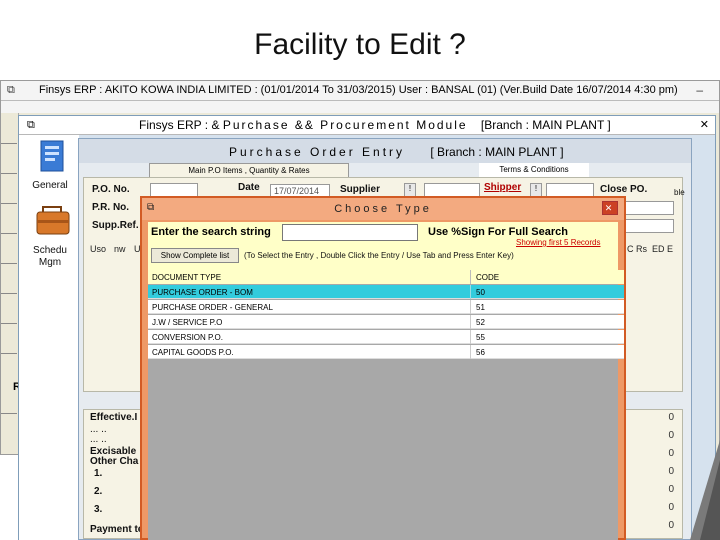  What do you see at coordinates (249, 170) in the screenshot?
I see `tab-main-items: Main P.O Items , Quantity & Rates` at bounding box center [249, 170].